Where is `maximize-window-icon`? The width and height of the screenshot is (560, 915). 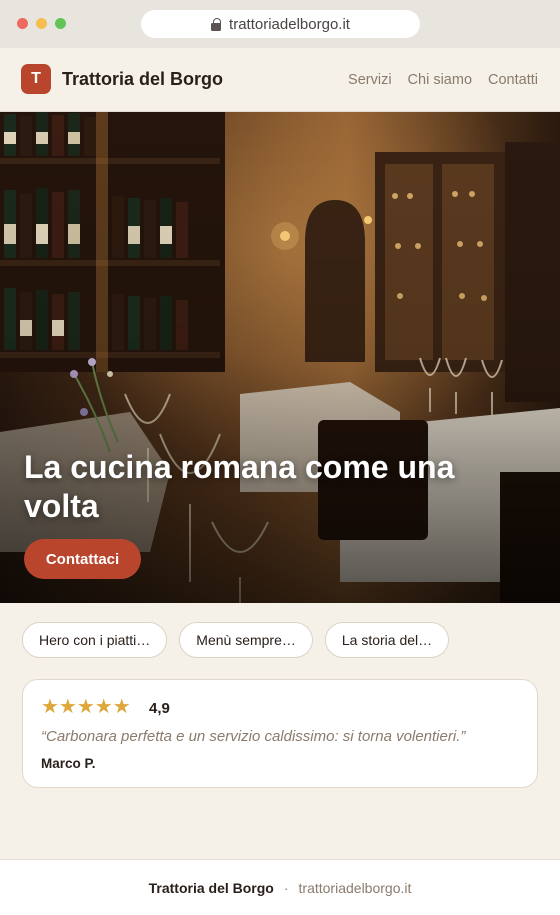
maximize-window-icon is located at coordinates (60, 23).